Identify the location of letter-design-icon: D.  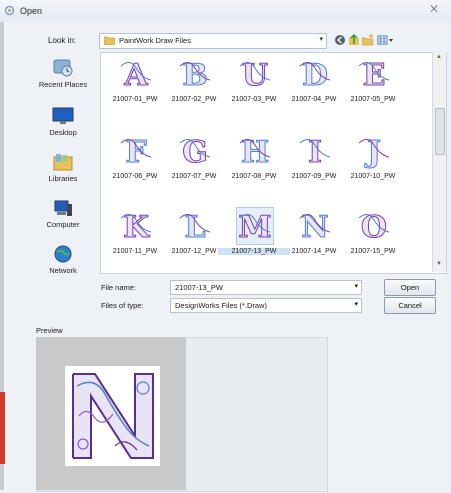
(315, 76).